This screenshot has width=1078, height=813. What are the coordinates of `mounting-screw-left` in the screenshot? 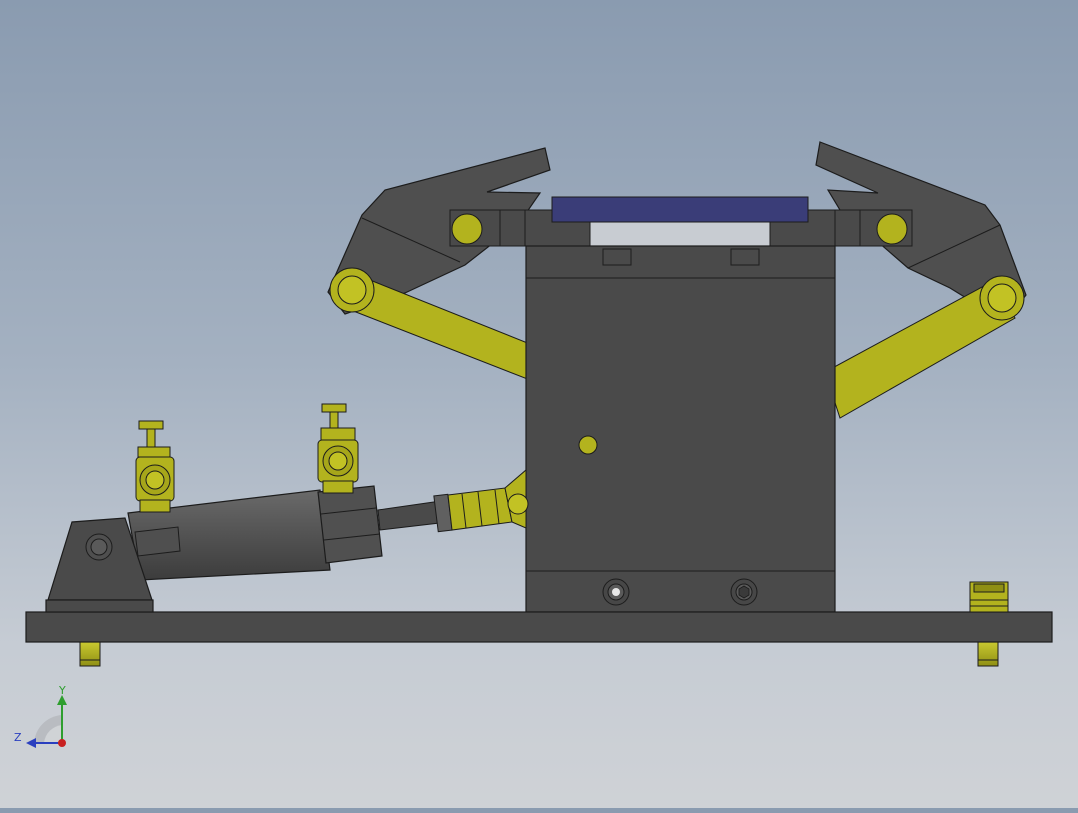 It's located at (616, 592).